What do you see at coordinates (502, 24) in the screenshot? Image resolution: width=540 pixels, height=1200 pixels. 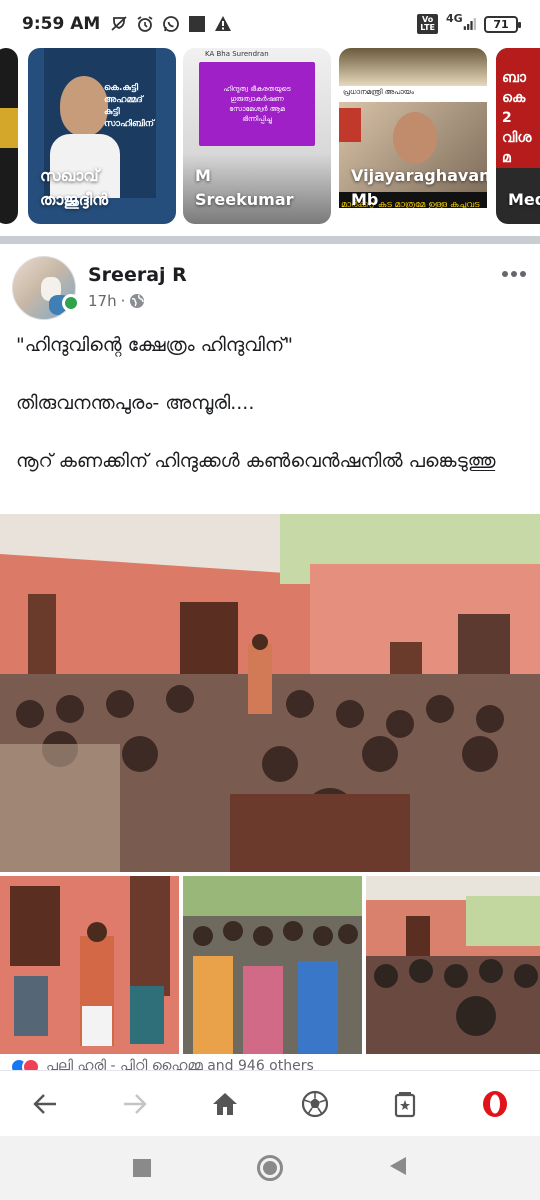 I see `battery-indicator: 71` at bounding box center [502, 24].